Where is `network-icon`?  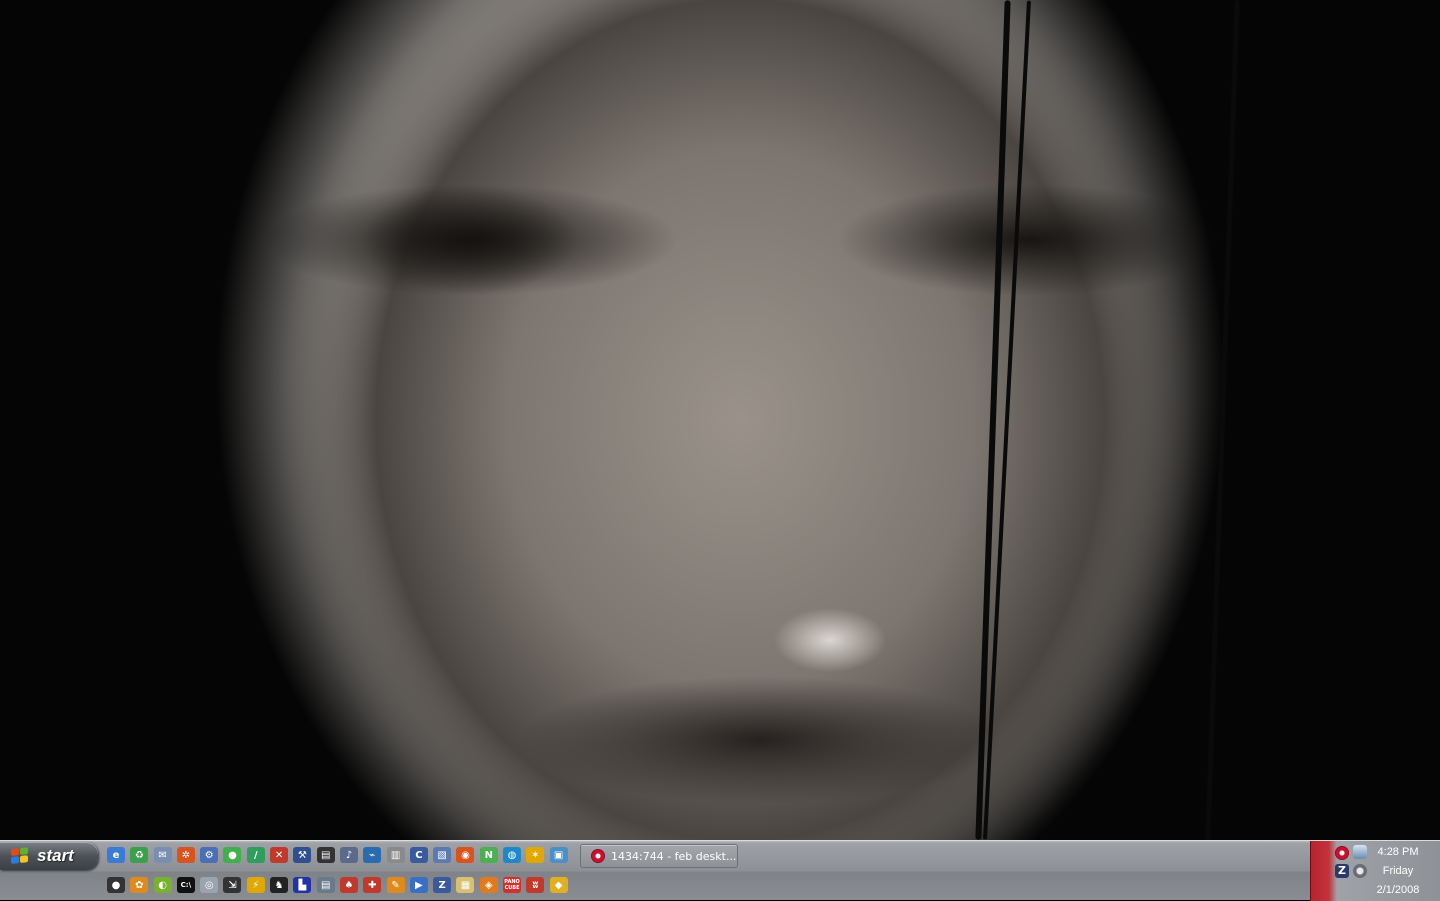 network-icon is located at coordinates (1360, 852).